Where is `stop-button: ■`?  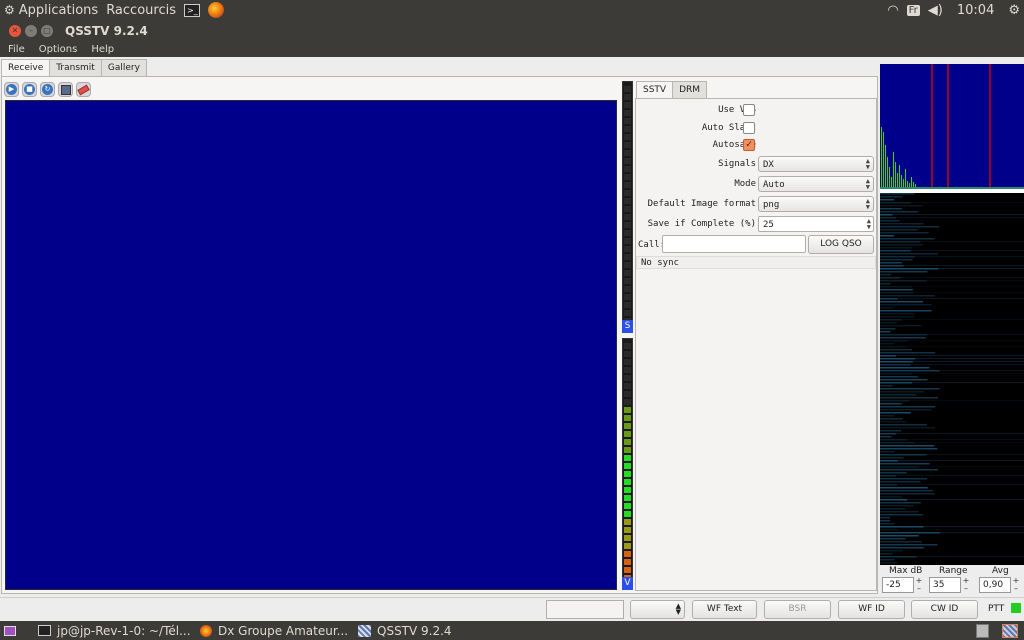
stop-button: ■ is located at coordinates (29, 89).